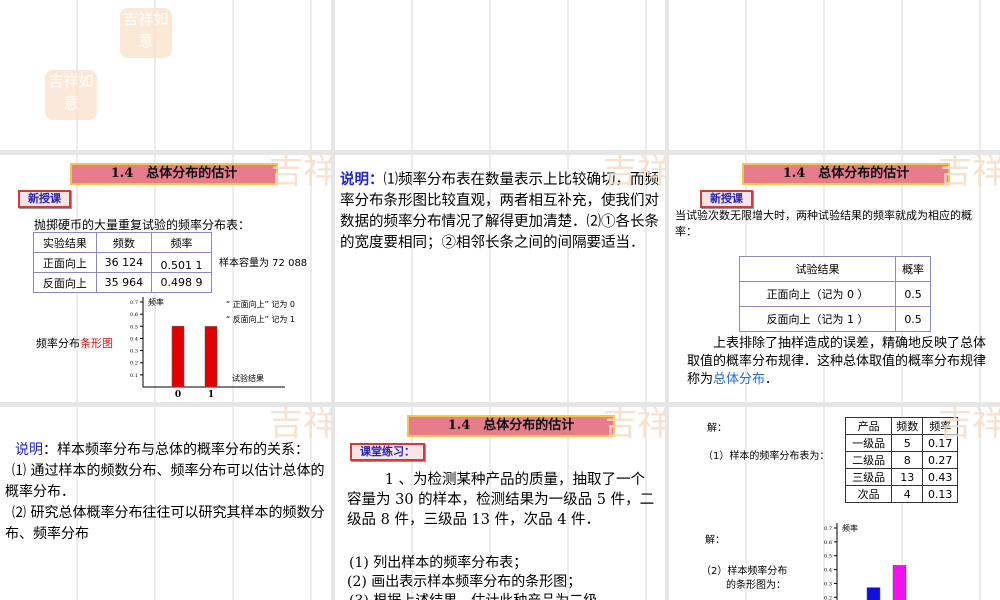 The image size is (1000, 600). What do you see at coordinates (744, 571) in the screenshot?
I see `part2-text-line1: （2）样本频率分布` at bounding box center [744, 571].